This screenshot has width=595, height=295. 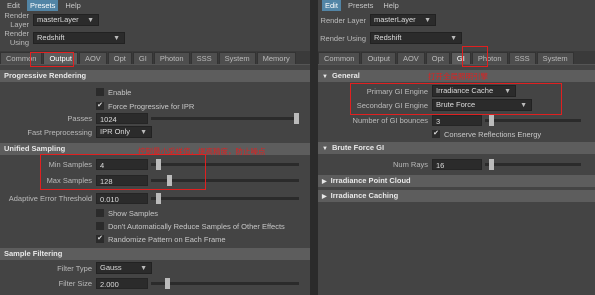 I want to click on section-title: Progressive Rendering, so click(x=45, y=75).